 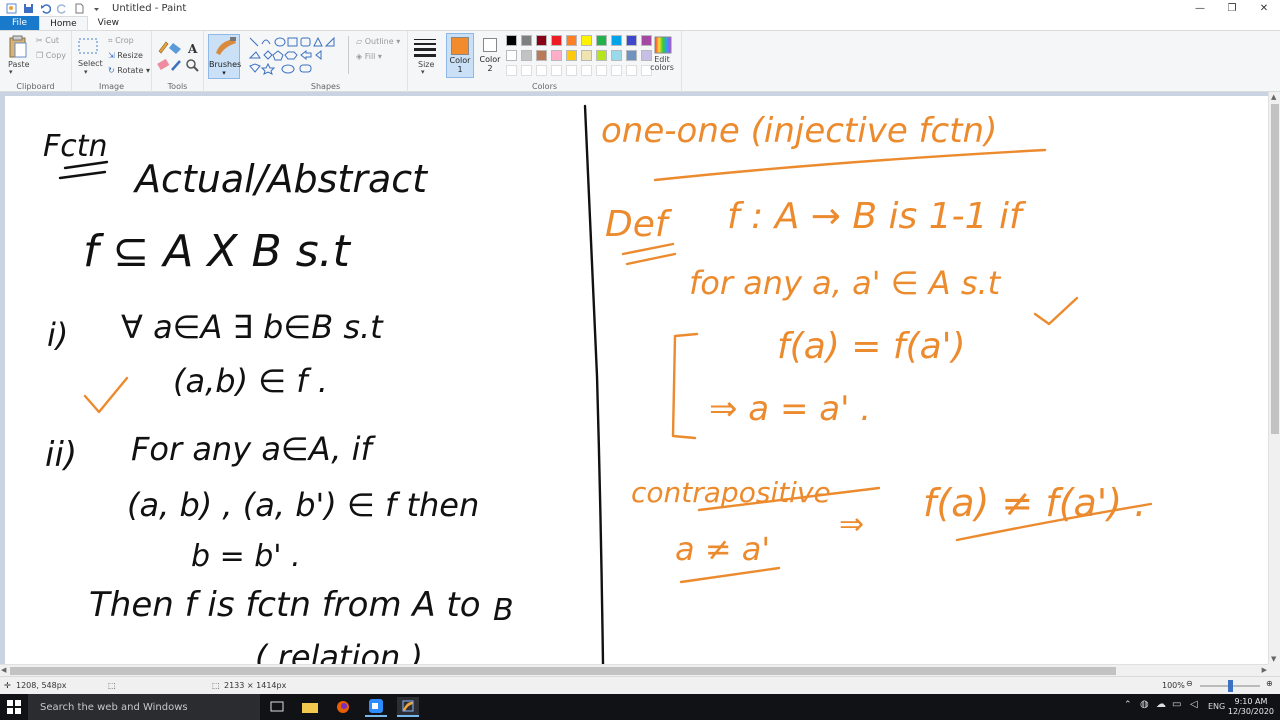 I want to click on color2-button: Color 2, so click(x=490, y=55).